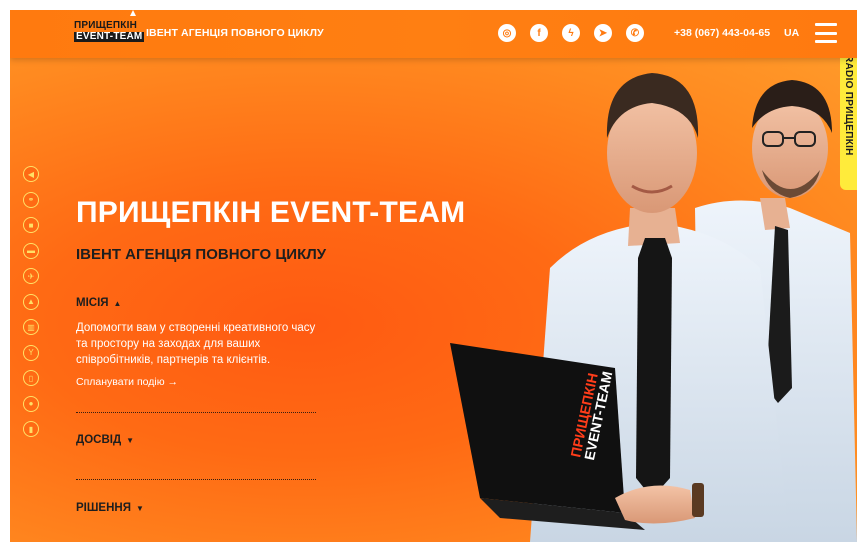  What do you see at coordinates (109, 36) in the screenshot?
I see `logo-line-2: EVENT-TEAM` at bounding box center [109, 36].